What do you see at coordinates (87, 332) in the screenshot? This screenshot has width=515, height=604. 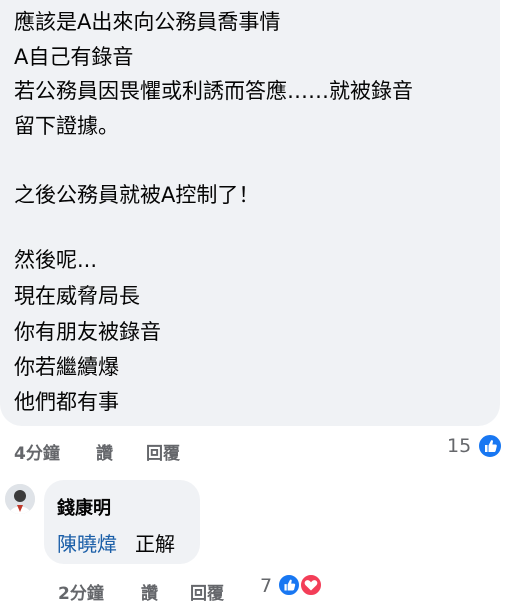 I see `comment-line: 你有朋友被錄音` at bounding box center [87, 332].